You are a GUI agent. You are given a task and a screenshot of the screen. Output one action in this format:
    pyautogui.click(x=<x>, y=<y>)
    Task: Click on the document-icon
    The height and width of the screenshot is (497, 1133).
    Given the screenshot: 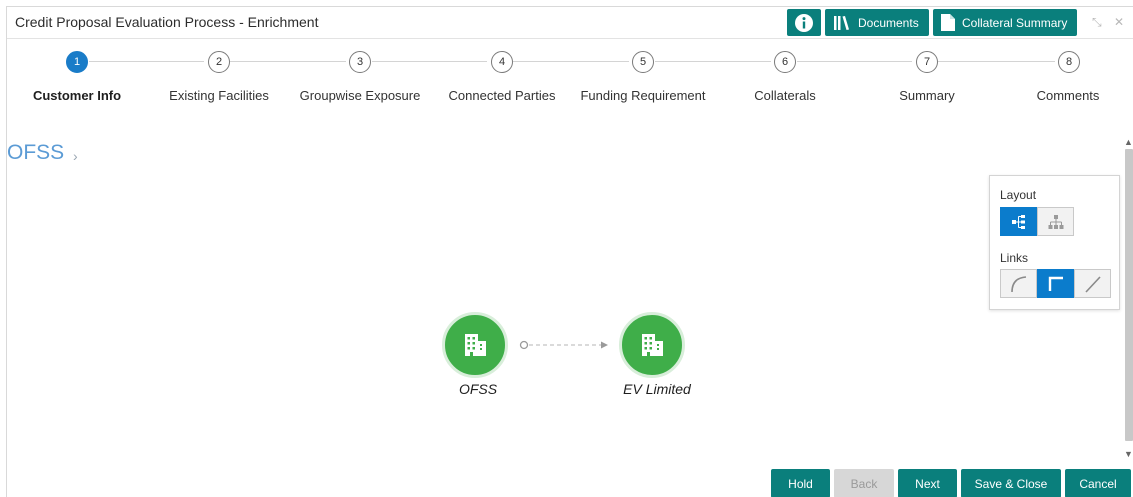 What is the action you would take?
    pyautogui.click(x=948, y=22)
    